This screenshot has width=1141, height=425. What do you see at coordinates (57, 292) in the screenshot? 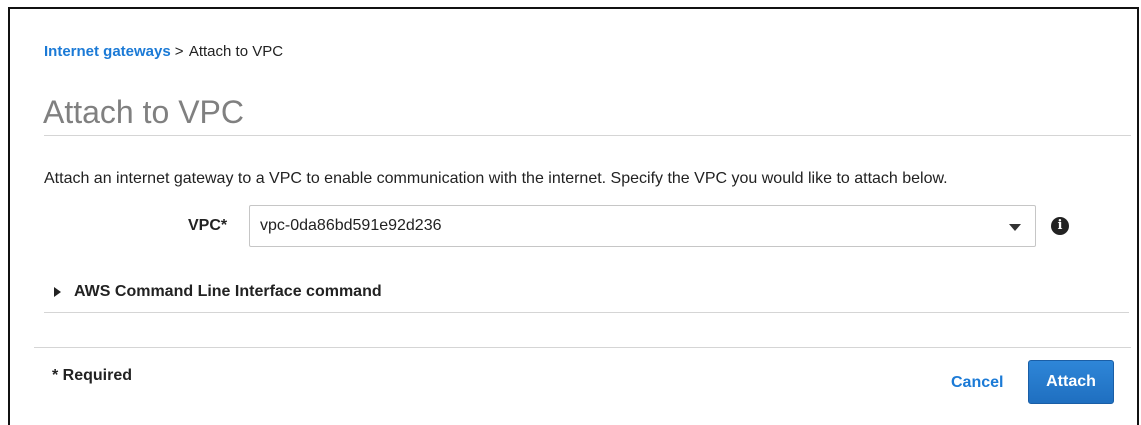
I see `triangle-right-icon` at bounding box center [57, 292].